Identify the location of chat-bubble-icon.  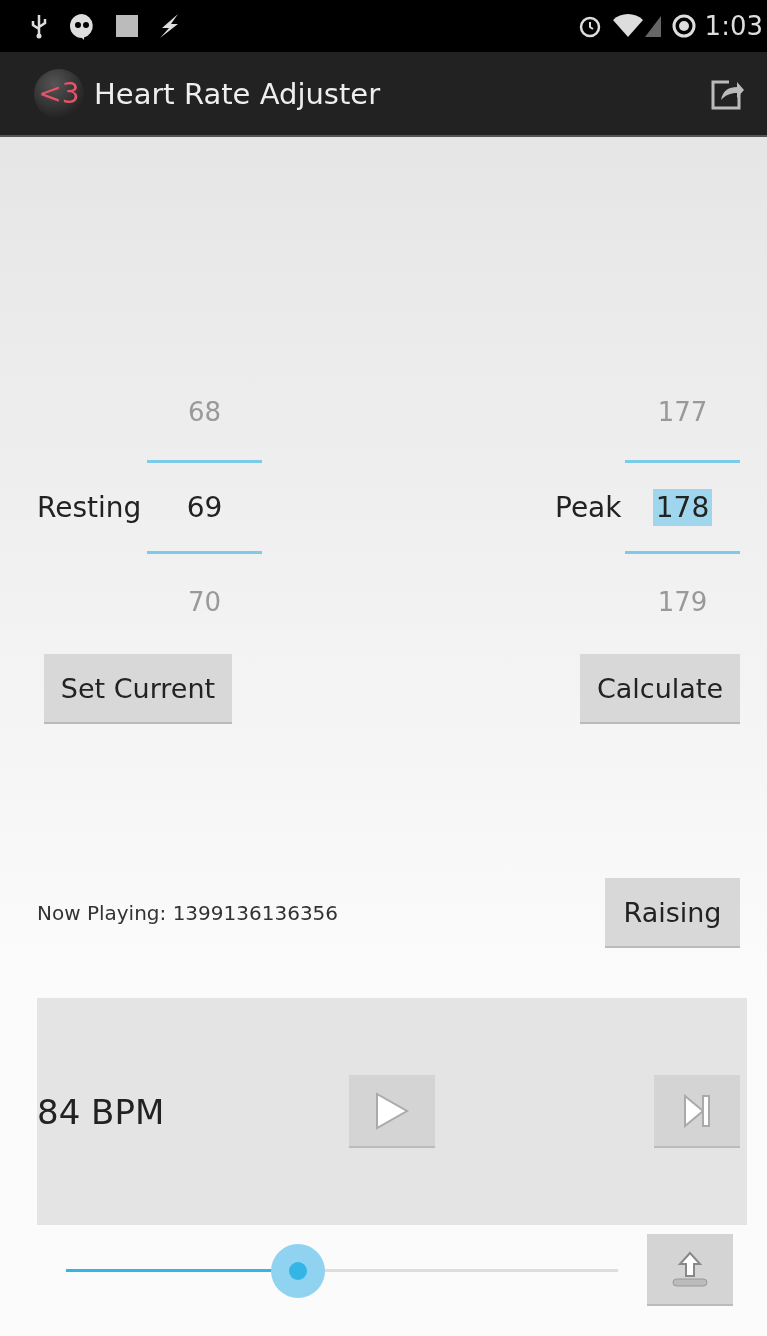
(82, 26).